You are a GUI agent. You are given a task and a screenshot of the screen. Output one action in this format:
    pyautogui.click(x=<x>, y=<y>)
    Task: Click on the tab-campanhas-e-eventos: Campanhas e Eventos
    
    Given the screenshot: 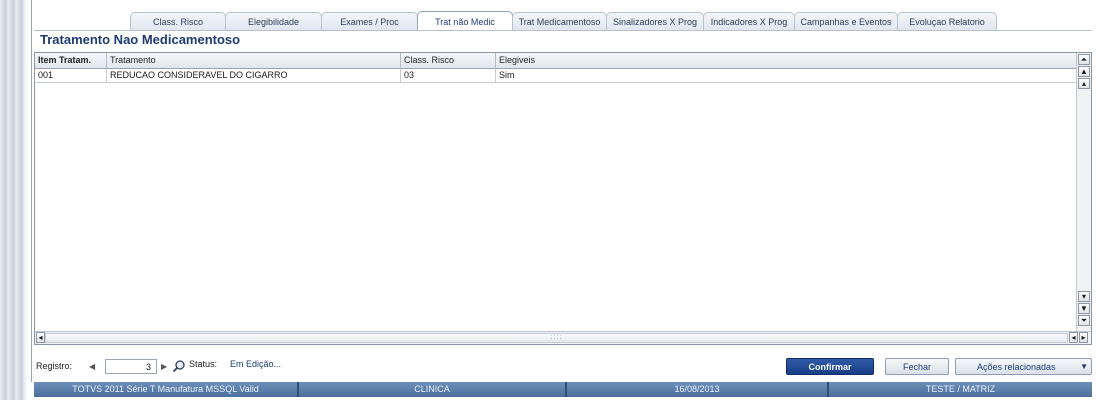 What is the action you would take?
    pyautogui.click(x=846, y=21)
    